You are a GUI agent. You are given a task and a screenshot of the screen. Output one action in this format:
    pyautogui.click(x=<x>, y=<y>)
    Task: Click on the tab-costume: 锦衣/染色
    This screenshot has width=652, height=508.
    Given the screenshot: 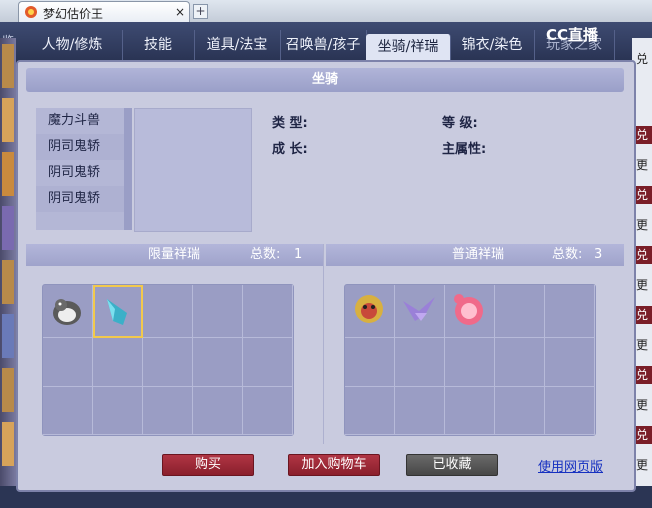 What is the action you would take?
    pyautogui.click(x=492, y=45)
    